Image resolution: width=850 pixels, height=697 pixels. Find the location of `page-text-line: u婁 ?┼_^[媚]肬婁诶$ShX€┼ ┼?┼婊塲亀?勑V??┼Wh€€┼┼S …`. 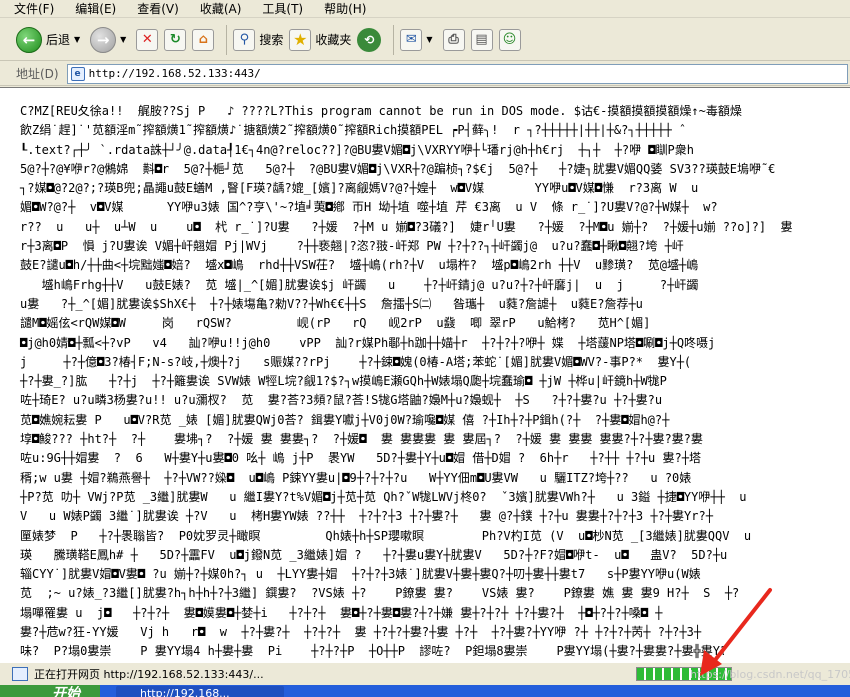

page-text-line: u婁 ?┼_^[媚]肬婁诶$ShX€┼ ┼?┼婊塲亀?勑V??┼Wh€€┼┼S … is located at coordinates (331, 303).